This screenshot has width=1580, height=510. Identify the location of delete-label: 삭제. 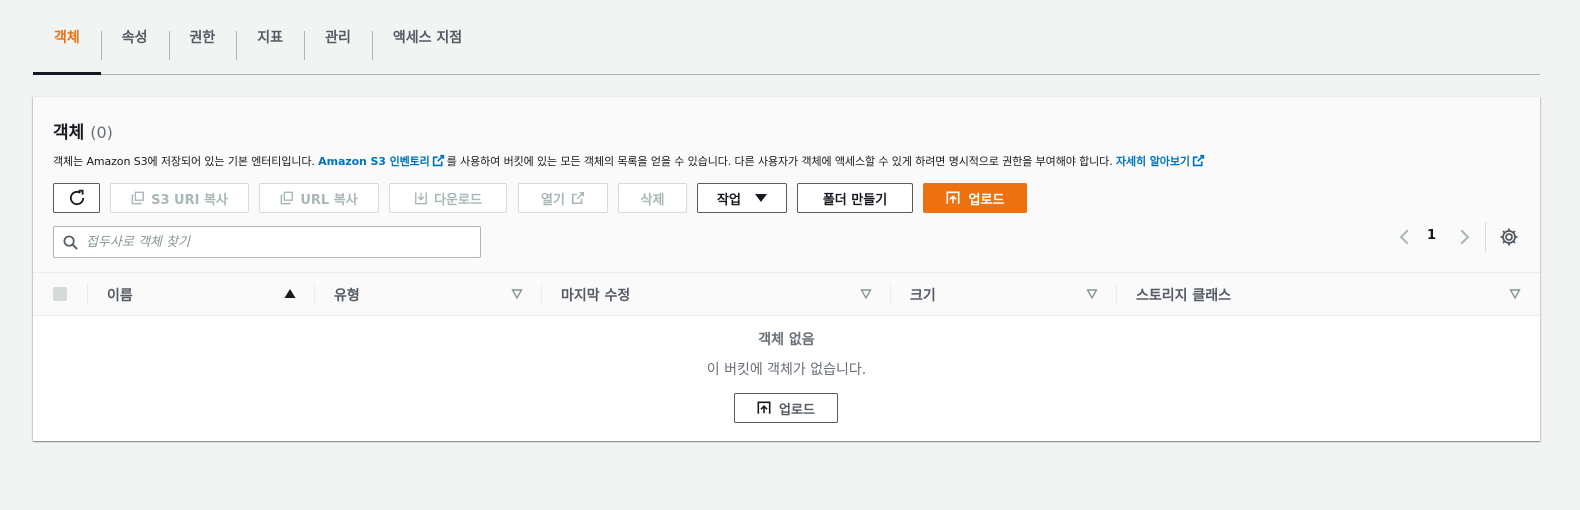
(652, 200).